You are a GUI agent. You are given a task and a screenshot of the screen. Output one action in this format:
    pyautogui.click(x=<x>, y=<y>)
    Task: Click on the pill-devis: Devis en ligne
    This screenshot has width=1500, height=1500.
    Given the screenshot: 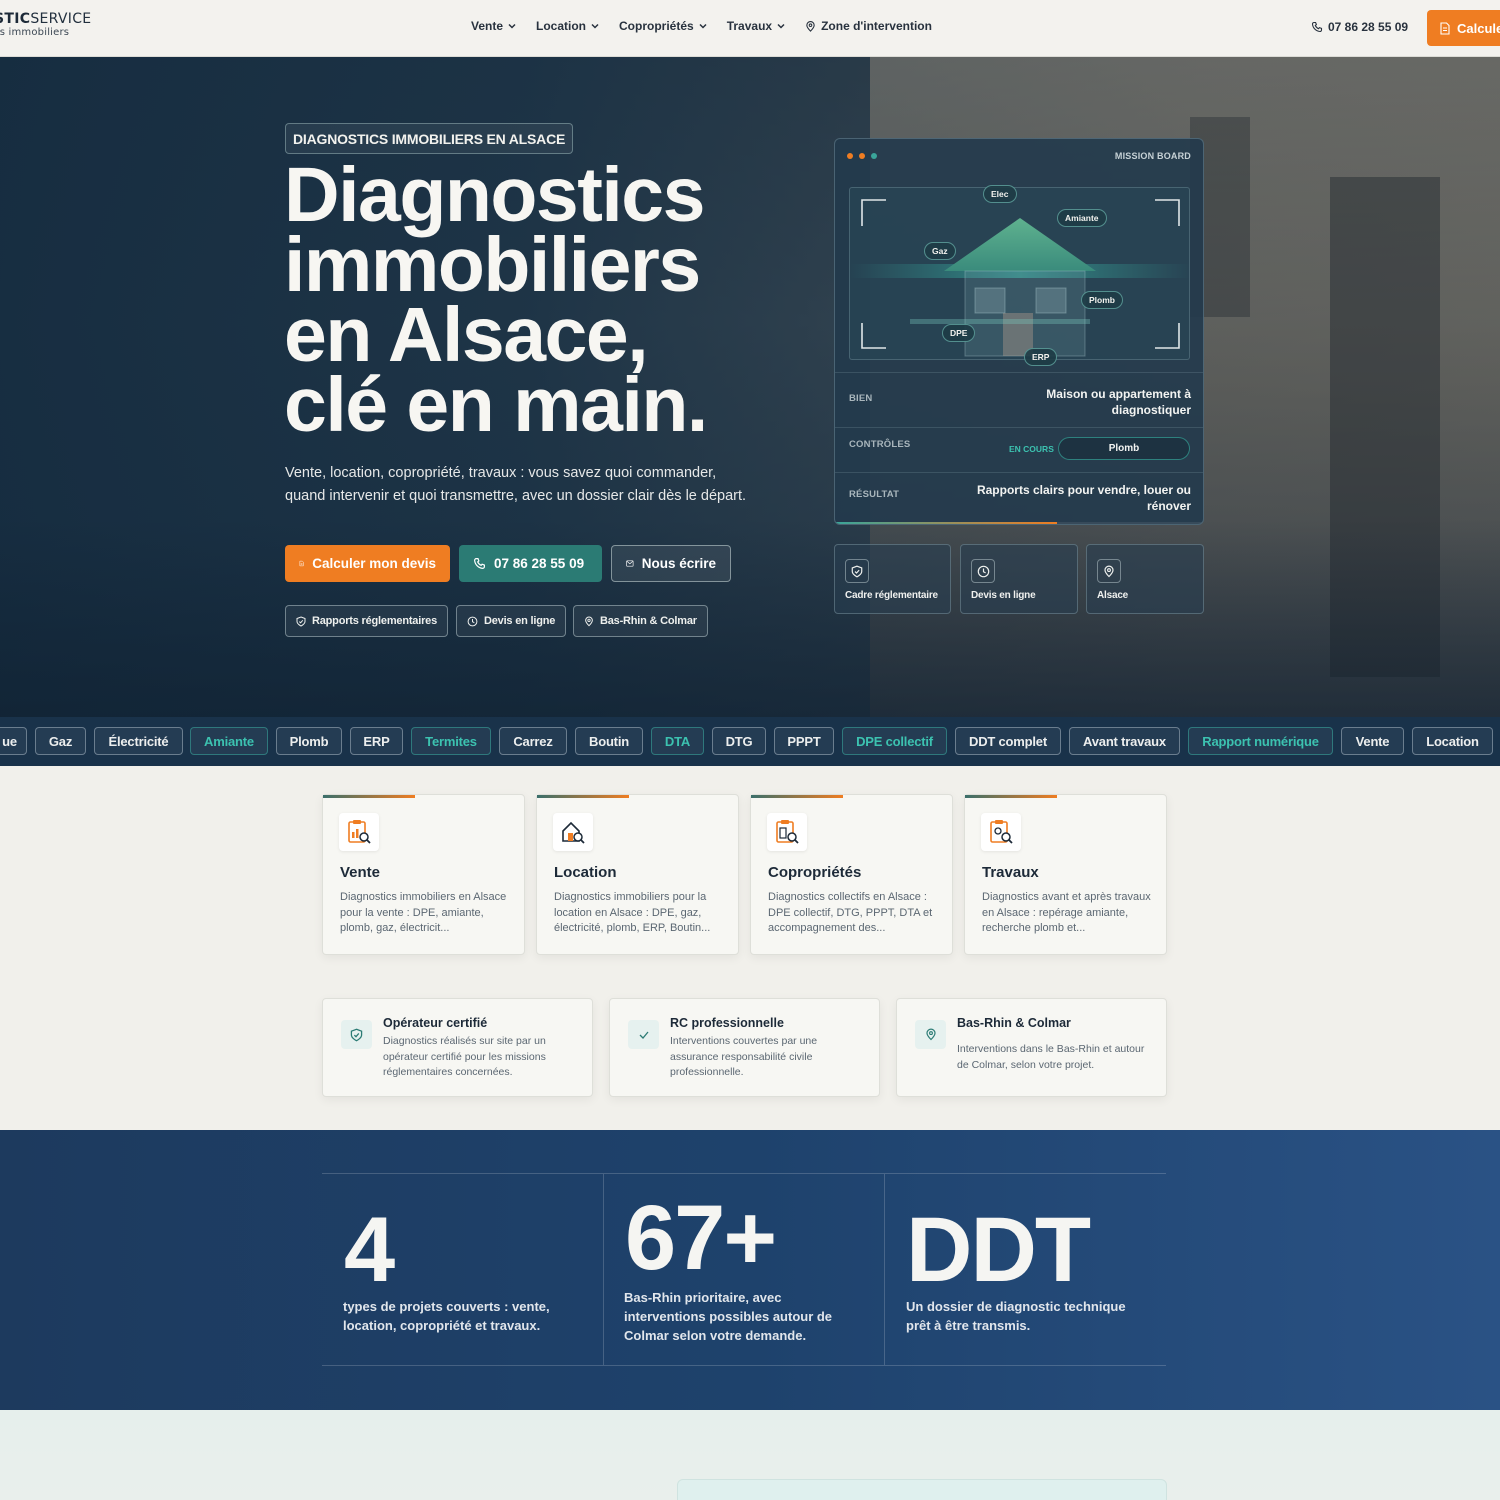 What is the action you would take?
    pyautogui.click(x=511, y=621)
    